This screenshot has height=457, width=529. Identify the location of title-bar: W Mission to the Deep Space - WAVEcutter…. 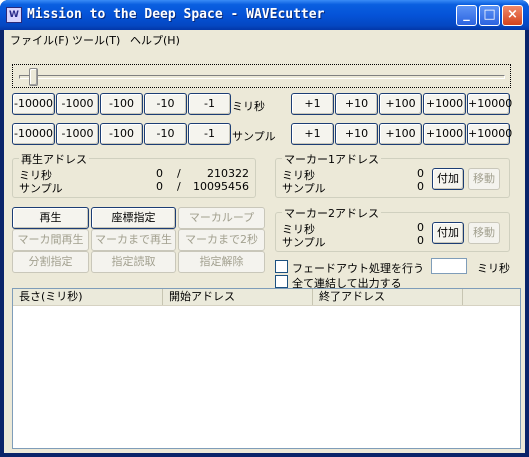
(264, 15).